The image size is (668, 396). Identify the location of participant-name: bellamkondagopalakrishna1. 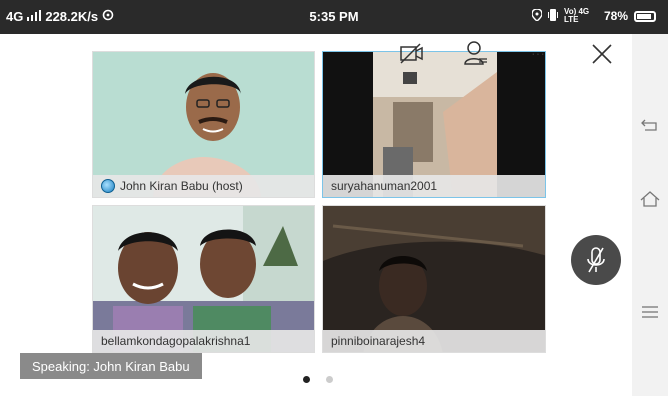
(176, 341).